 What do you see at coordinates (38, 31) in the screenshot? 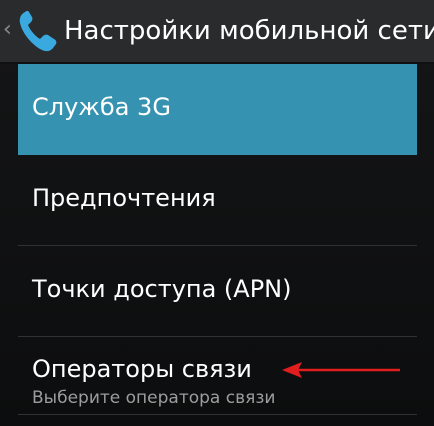
I see `phone-icon` at bounding box center [38, 31].